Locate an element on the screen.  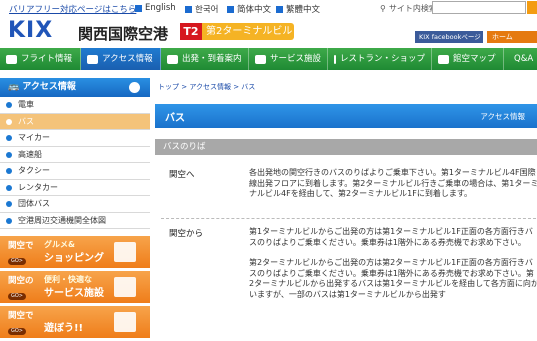
search-input is located at coordinates (479, 7).